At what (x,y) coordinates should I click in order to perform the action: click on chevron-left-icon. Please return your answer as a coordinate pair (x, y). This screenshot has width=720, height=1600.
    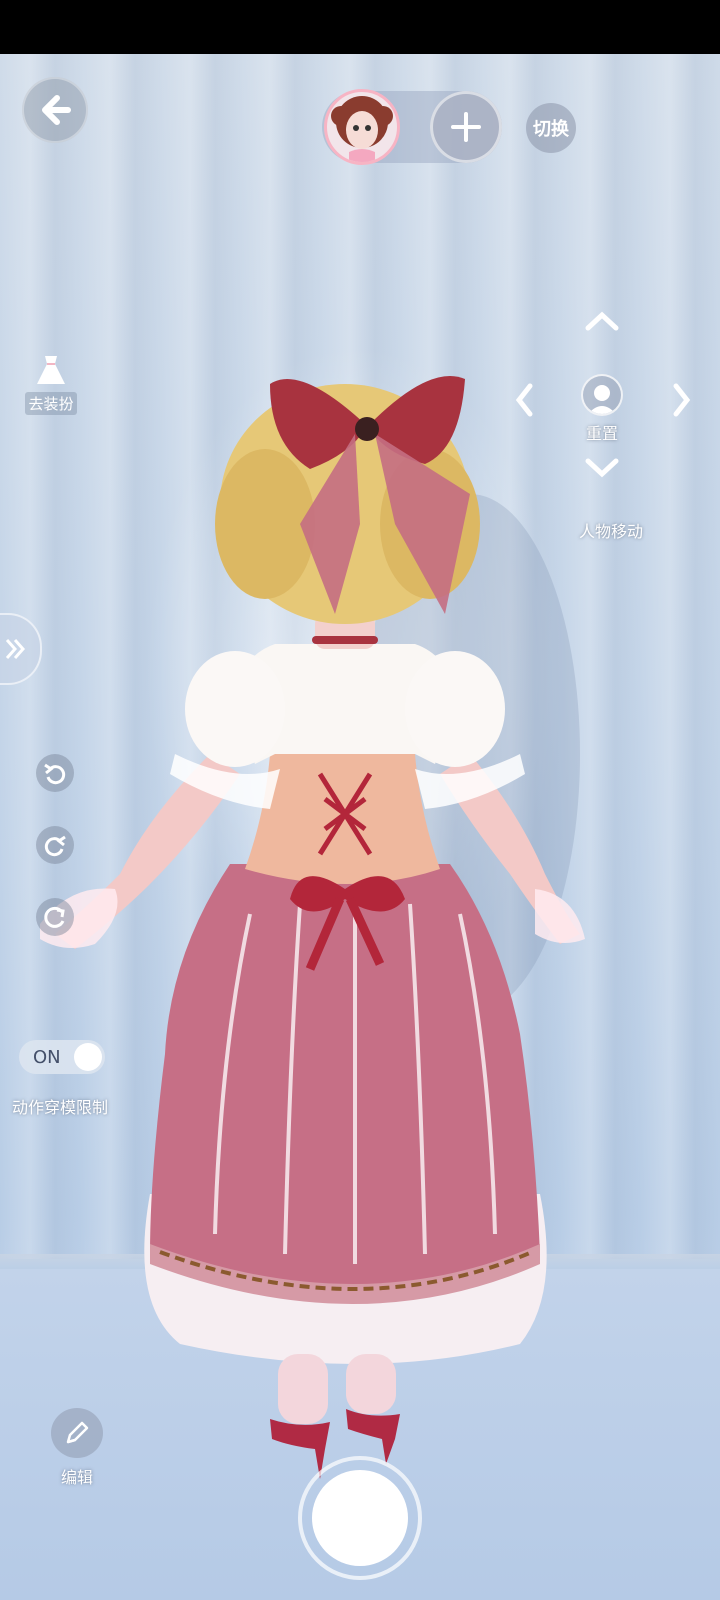
    Looking at the image, I should click on (525, 400).